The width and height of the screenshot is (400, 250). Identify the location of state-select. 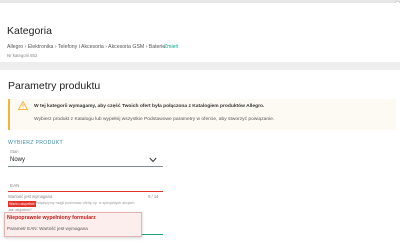
(85, 160).